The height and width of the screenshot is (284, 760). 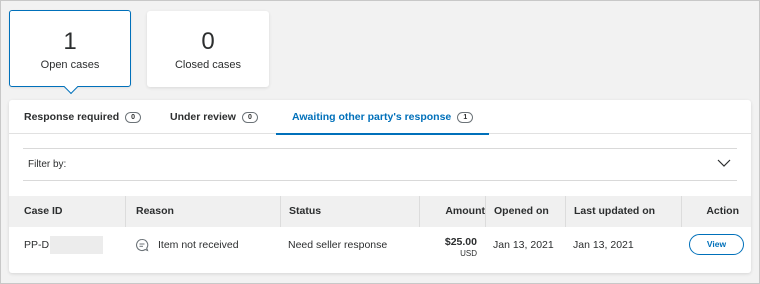 I want to click on header-status: Status, so click(x=350, y=211).